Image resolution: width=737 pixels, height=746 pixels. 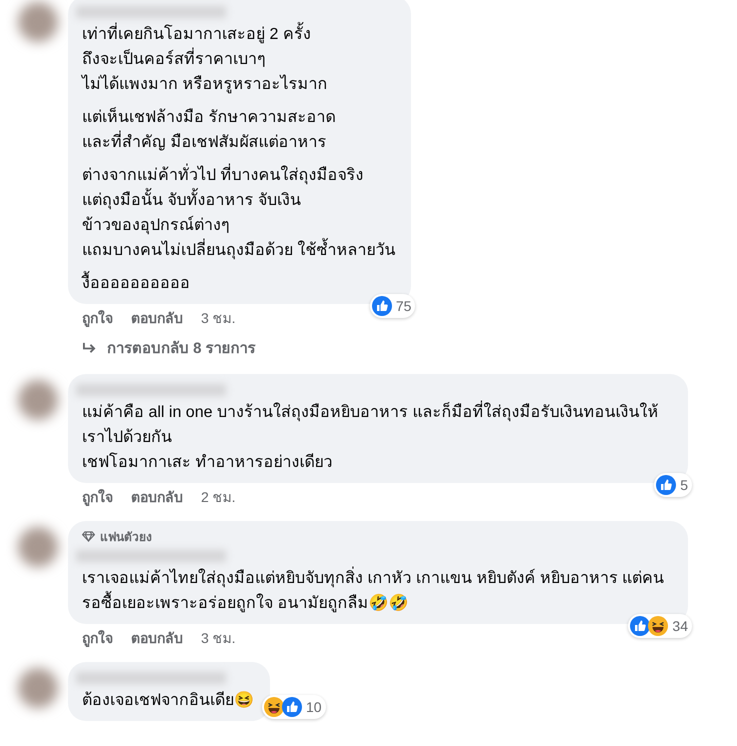 I want to click on comment-text: ต่างจากแม่ค้าทั่วไป ที่บางคนใส่ถุงมือจริง แต่ถุงมือนั้น จับทั้งอาหาร จับเงิน ข้าวของอุปกรณ์ต่างๆ แถมบางคนไม่เปลี่ยนถุงมือด้วย ใช้ซ้ำหลายวัน, so click(x=239, y=213).